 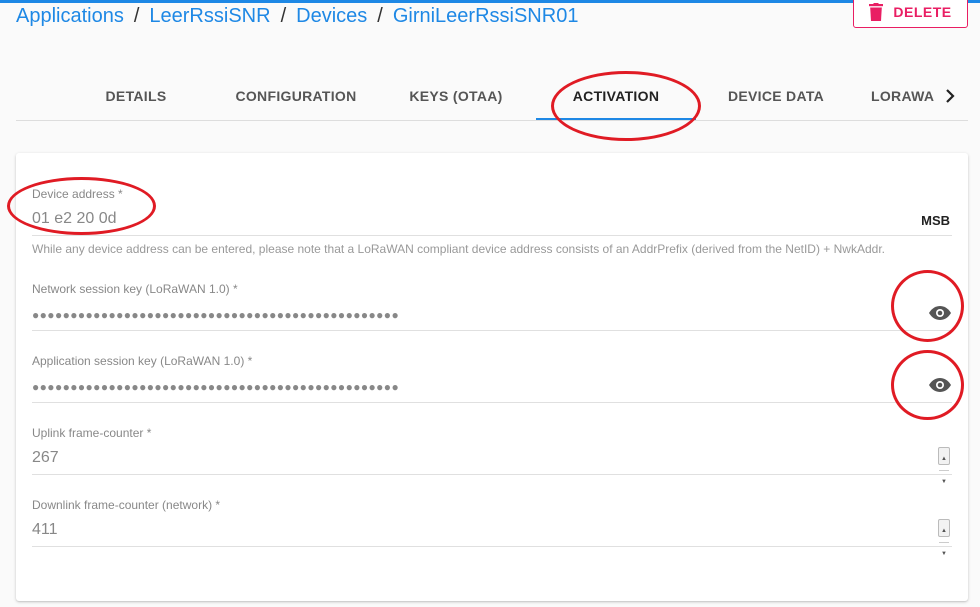 I want to click on downlink-frame-counter-input: 411 ▲ ▼, so click(x=492, y=538).